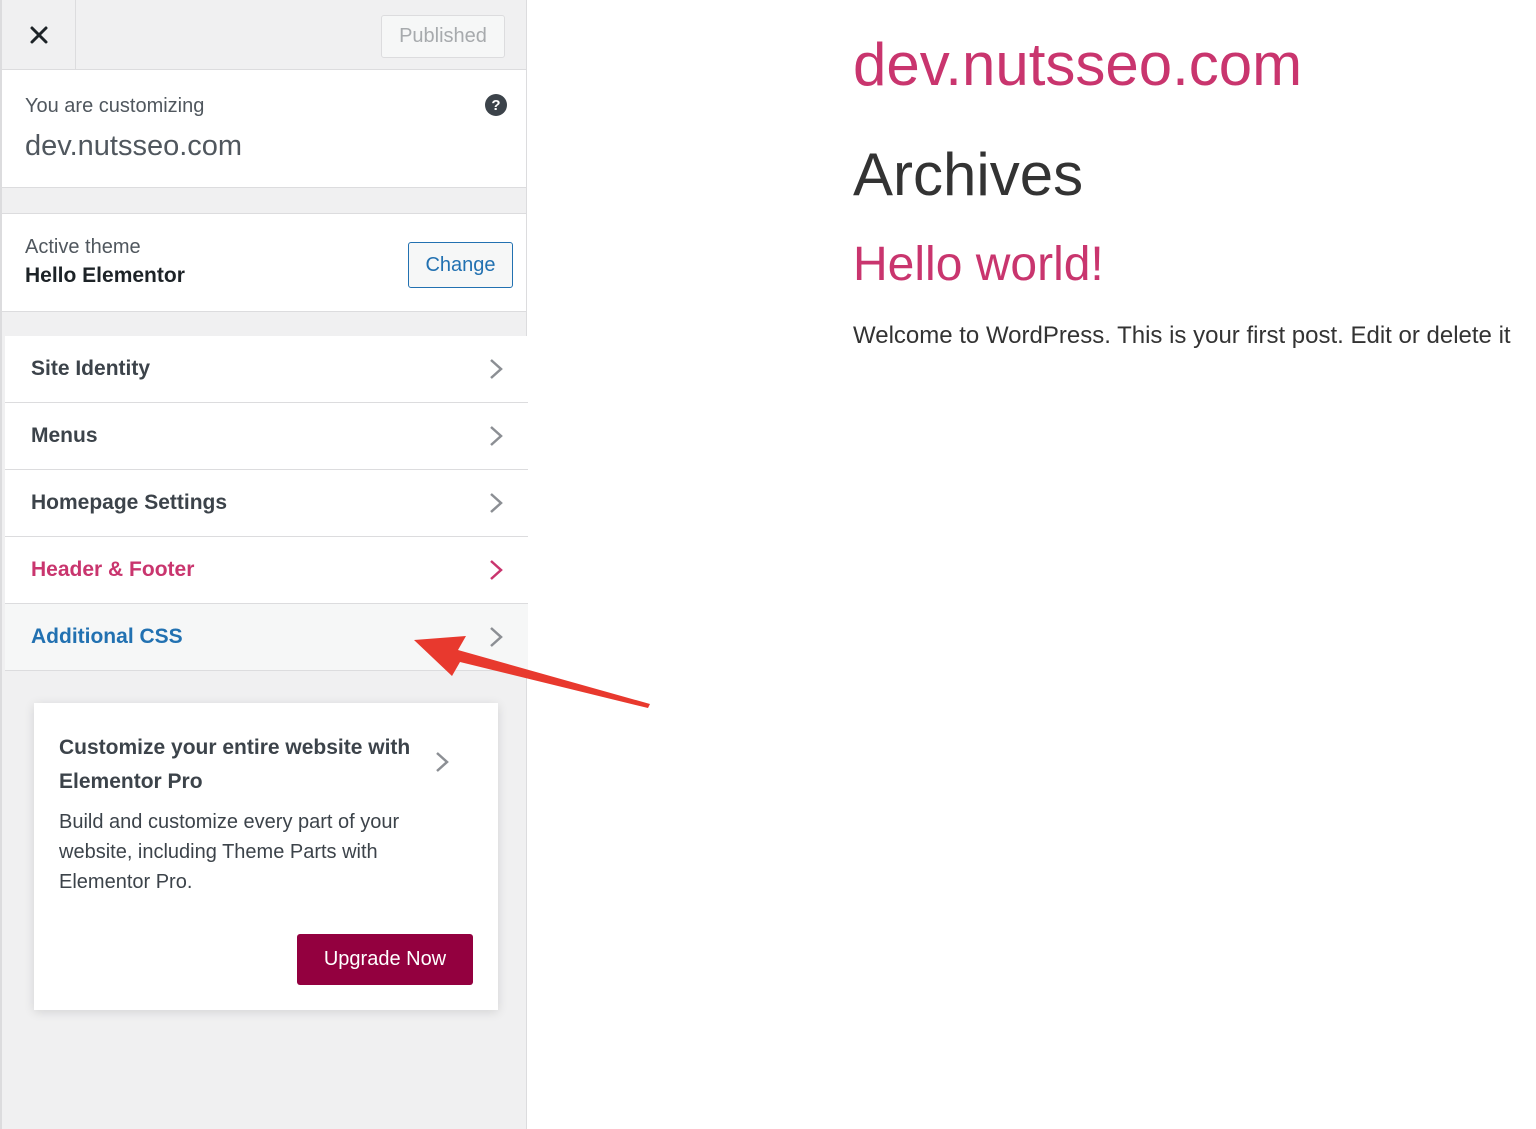  Describe the element at coordinates (264, 35) in the screenshot. I see `customizer-header: Published` at that location.